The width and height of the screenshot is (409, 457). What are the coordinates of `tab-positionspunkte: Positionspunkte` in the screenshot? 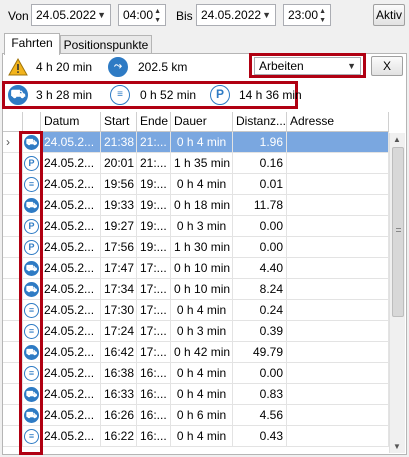 It's located at (106, 45).